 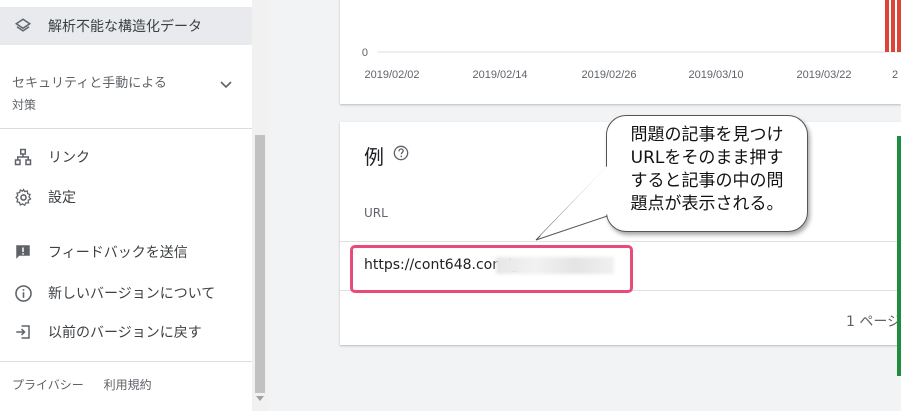 I want to click on section-title: セキュリティと手動による, so click(x=89, y=83).